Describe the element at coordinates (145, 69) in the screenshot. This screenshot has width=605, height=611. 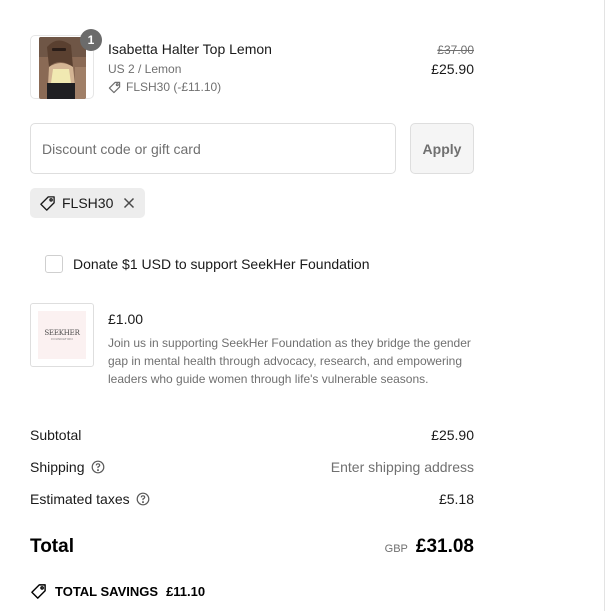
I see `product-variant: US 2 / Lemon` at that location.